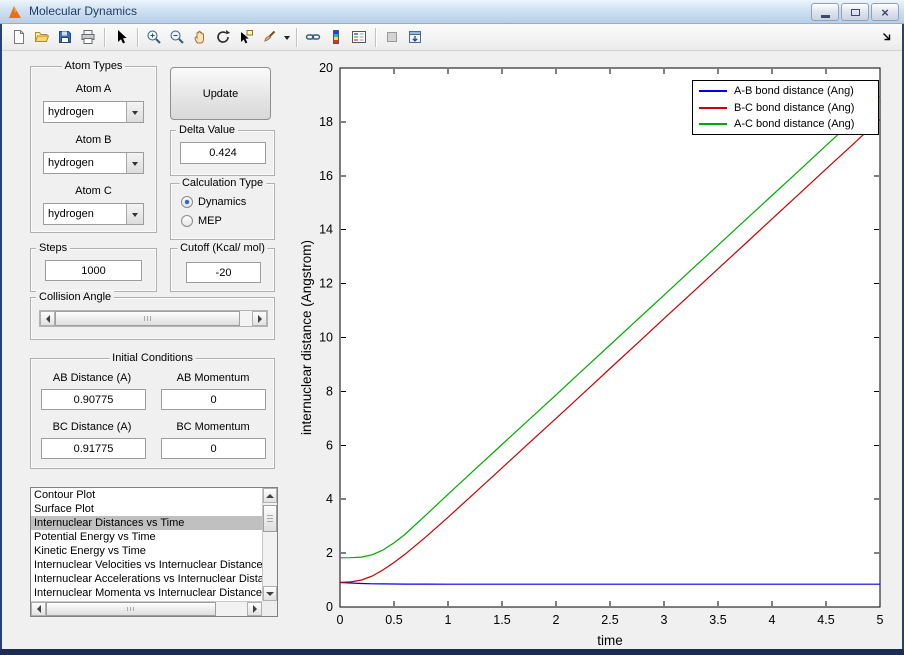  I want to click on dynamics-radio, so click(187, 202).